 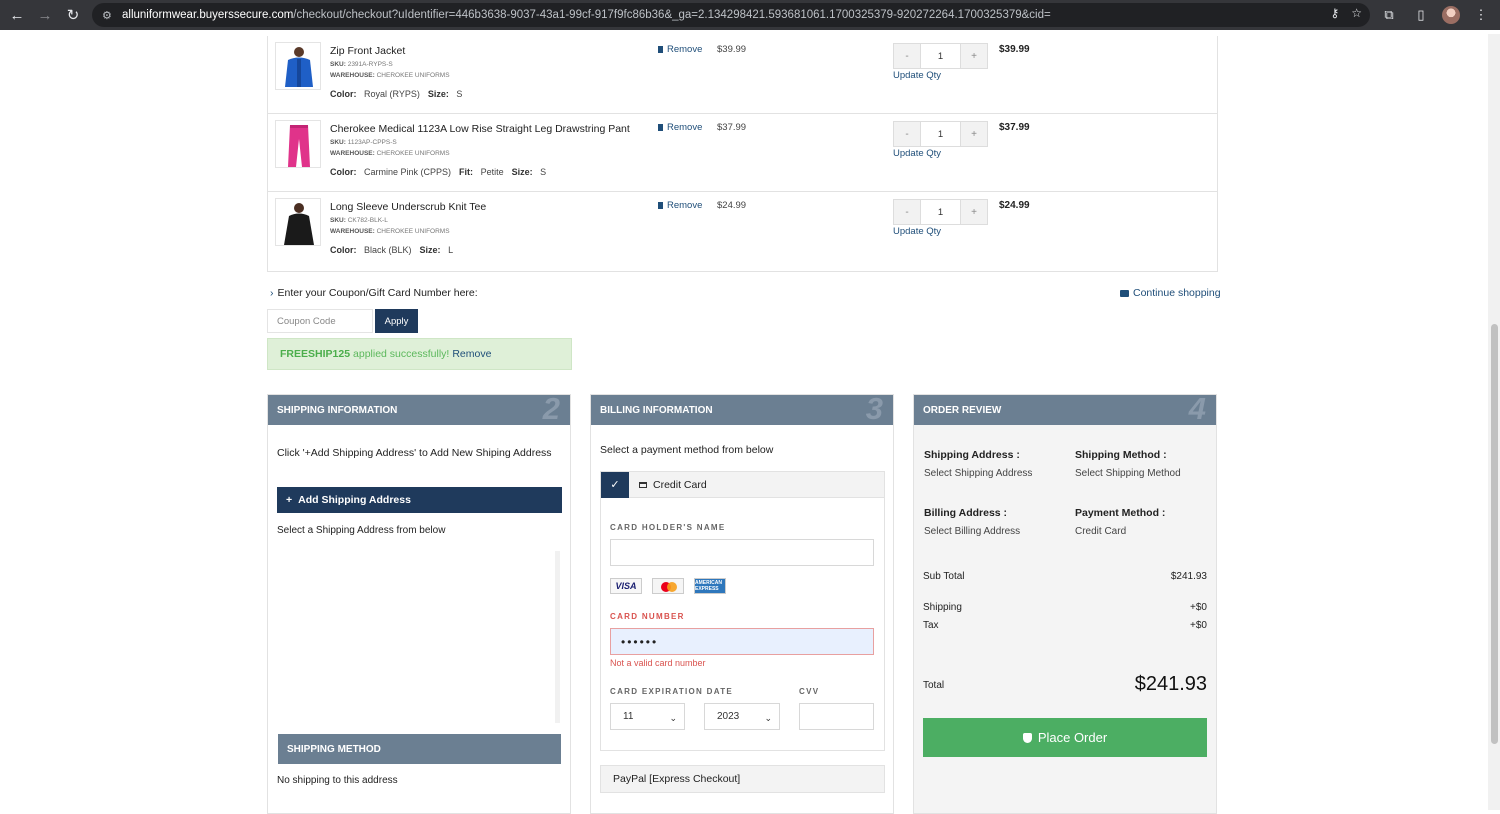 I want to click on profile-avatar, so click(x=1451, y=15).